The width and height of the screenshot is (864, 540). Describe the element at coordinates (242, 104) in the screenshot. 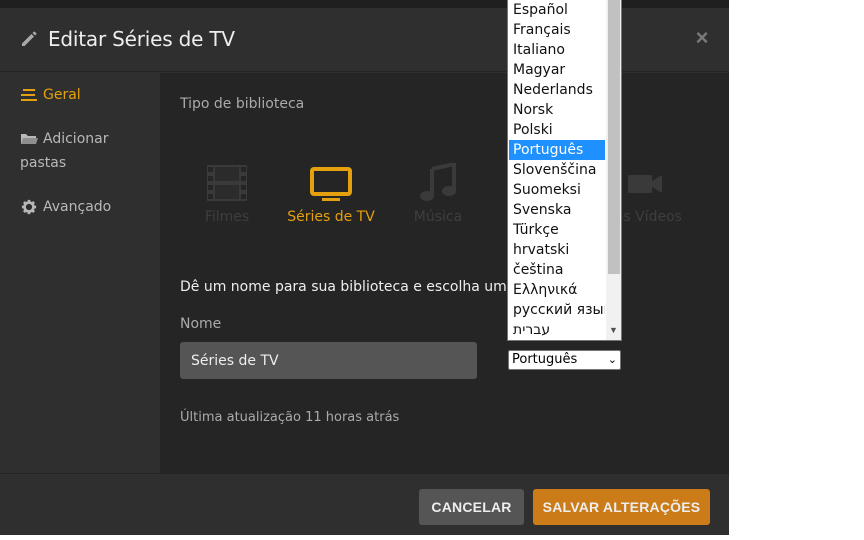

I see `library-type-label: Tipo de biblioteca` at that location.